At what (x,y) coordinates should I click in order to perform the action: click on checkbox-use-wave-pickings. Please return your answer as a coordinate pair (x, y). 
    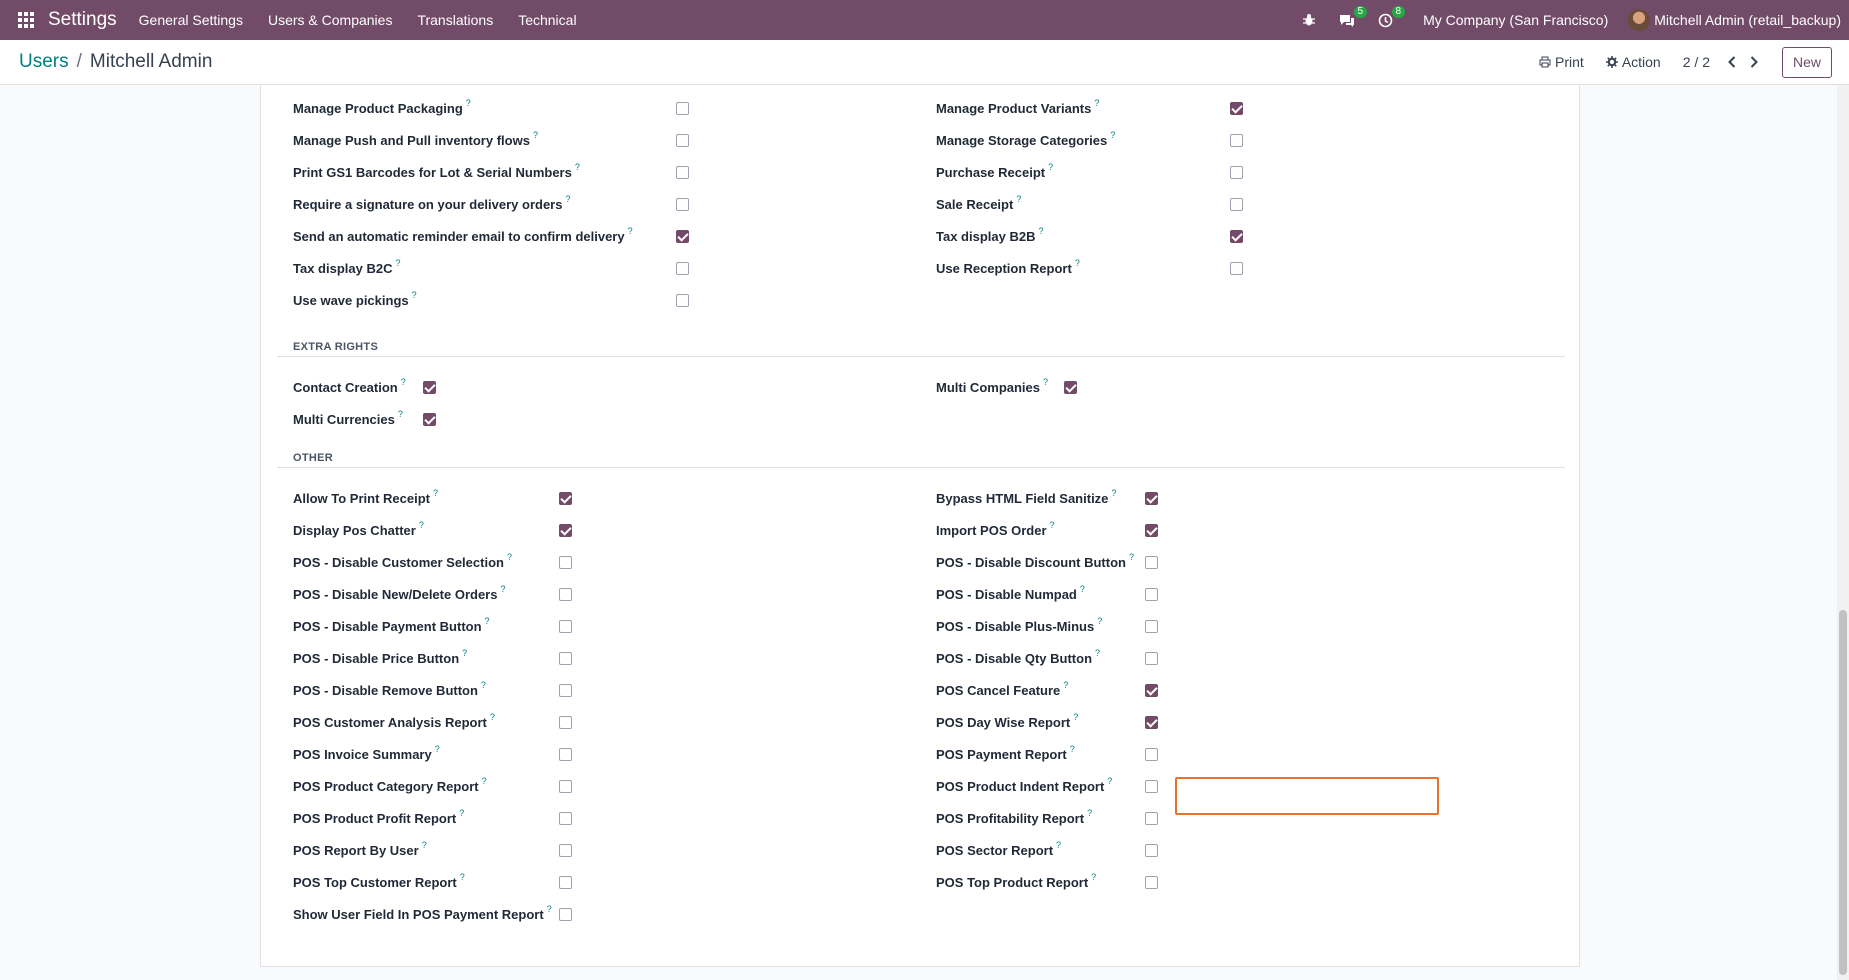
    Looking at the image, I should click on (682, 300).